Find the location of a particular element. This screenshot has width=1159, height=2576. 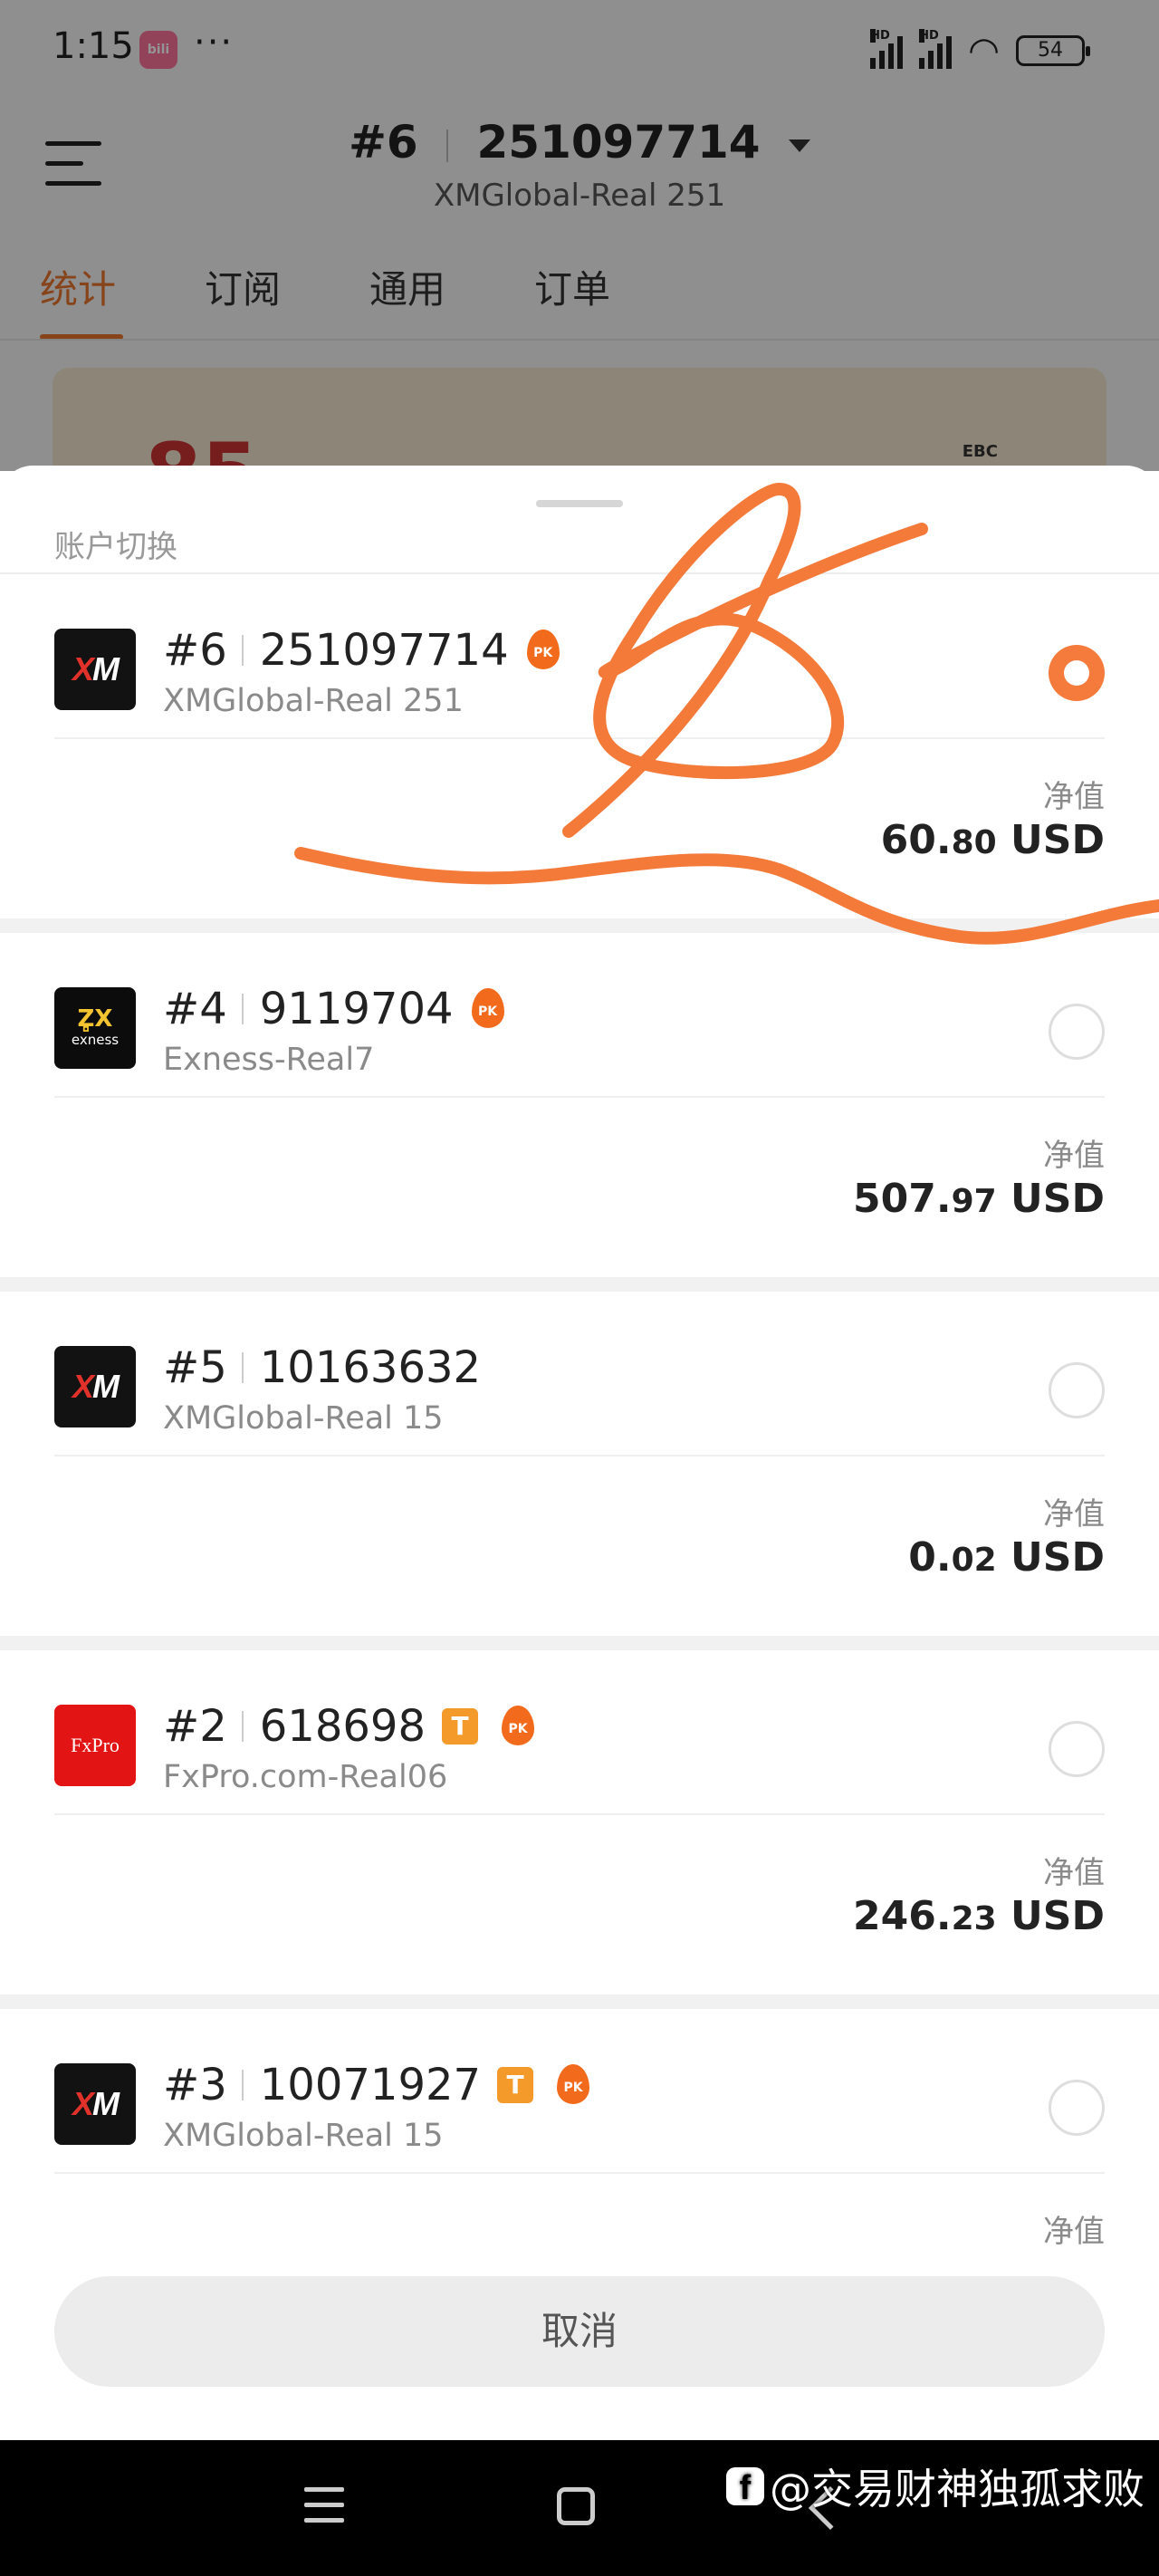

sheet-title: 账户切换 is located at coordinates (115, 547).